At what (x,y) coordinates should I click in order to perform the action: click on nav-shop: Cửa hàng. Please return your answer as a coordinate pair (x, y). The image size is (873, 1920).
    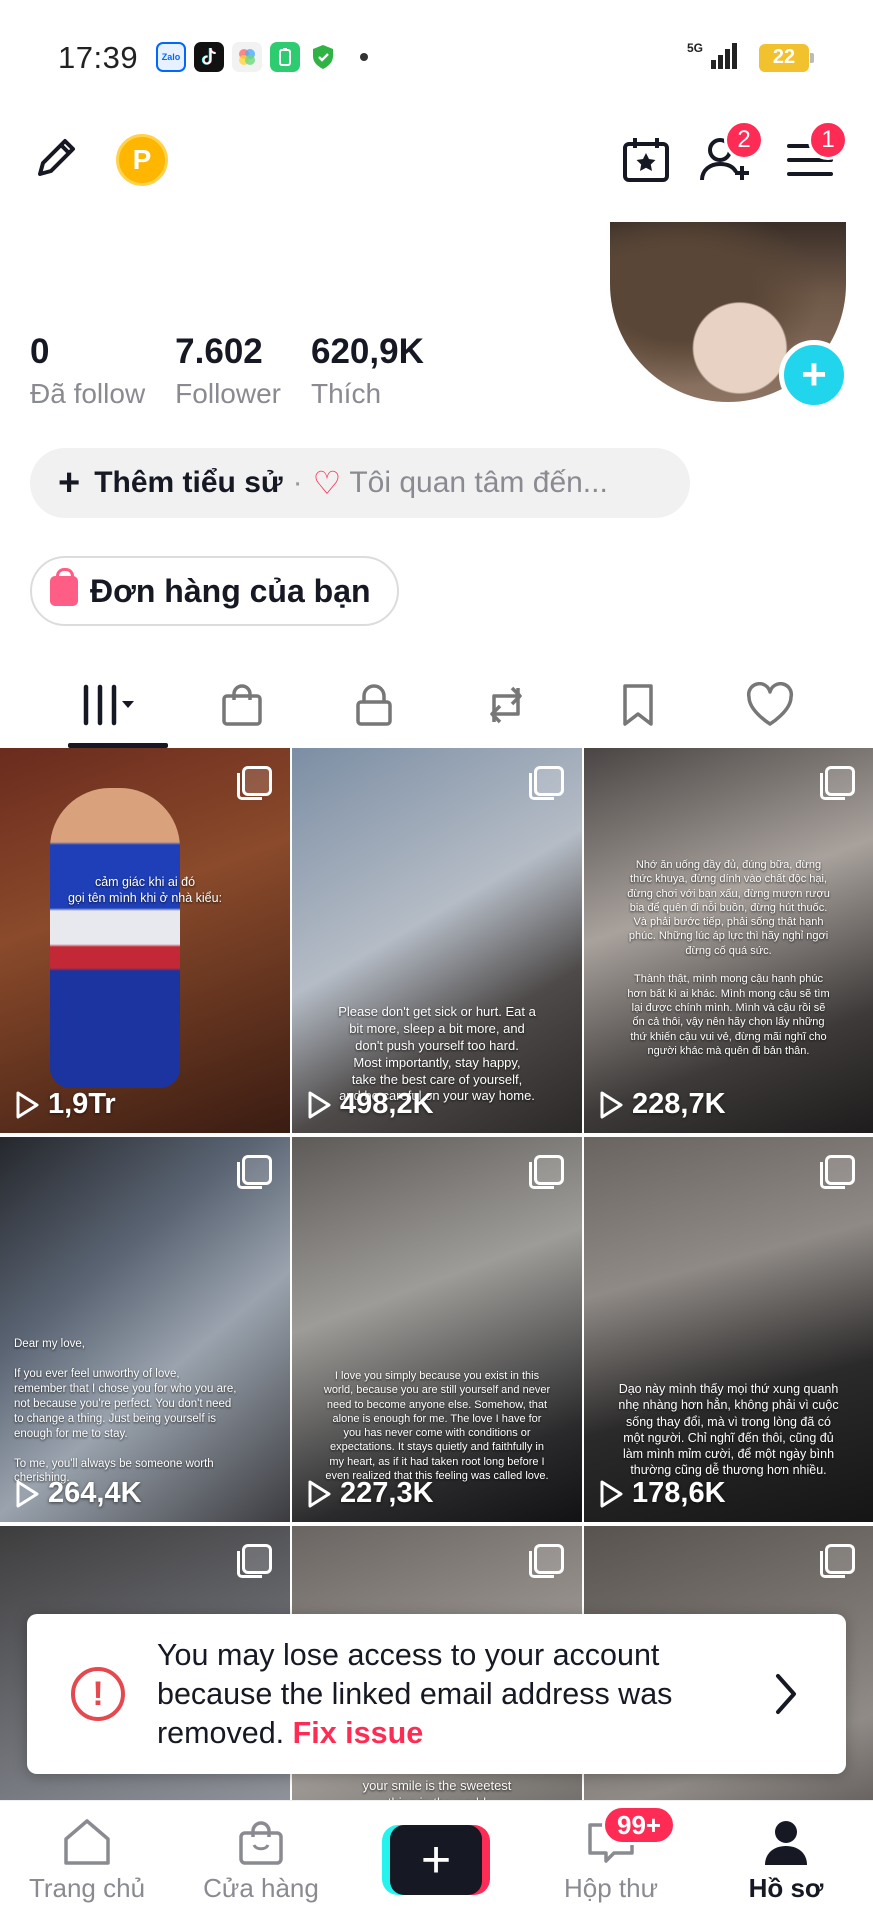
    Looking at the image, I should click on (261, 1860).